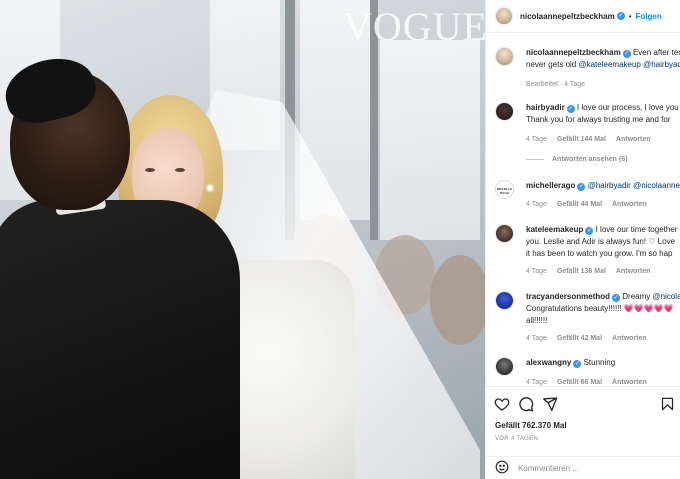 The image size is (680, 479). I want to click on share-icon, so click(550, 404).